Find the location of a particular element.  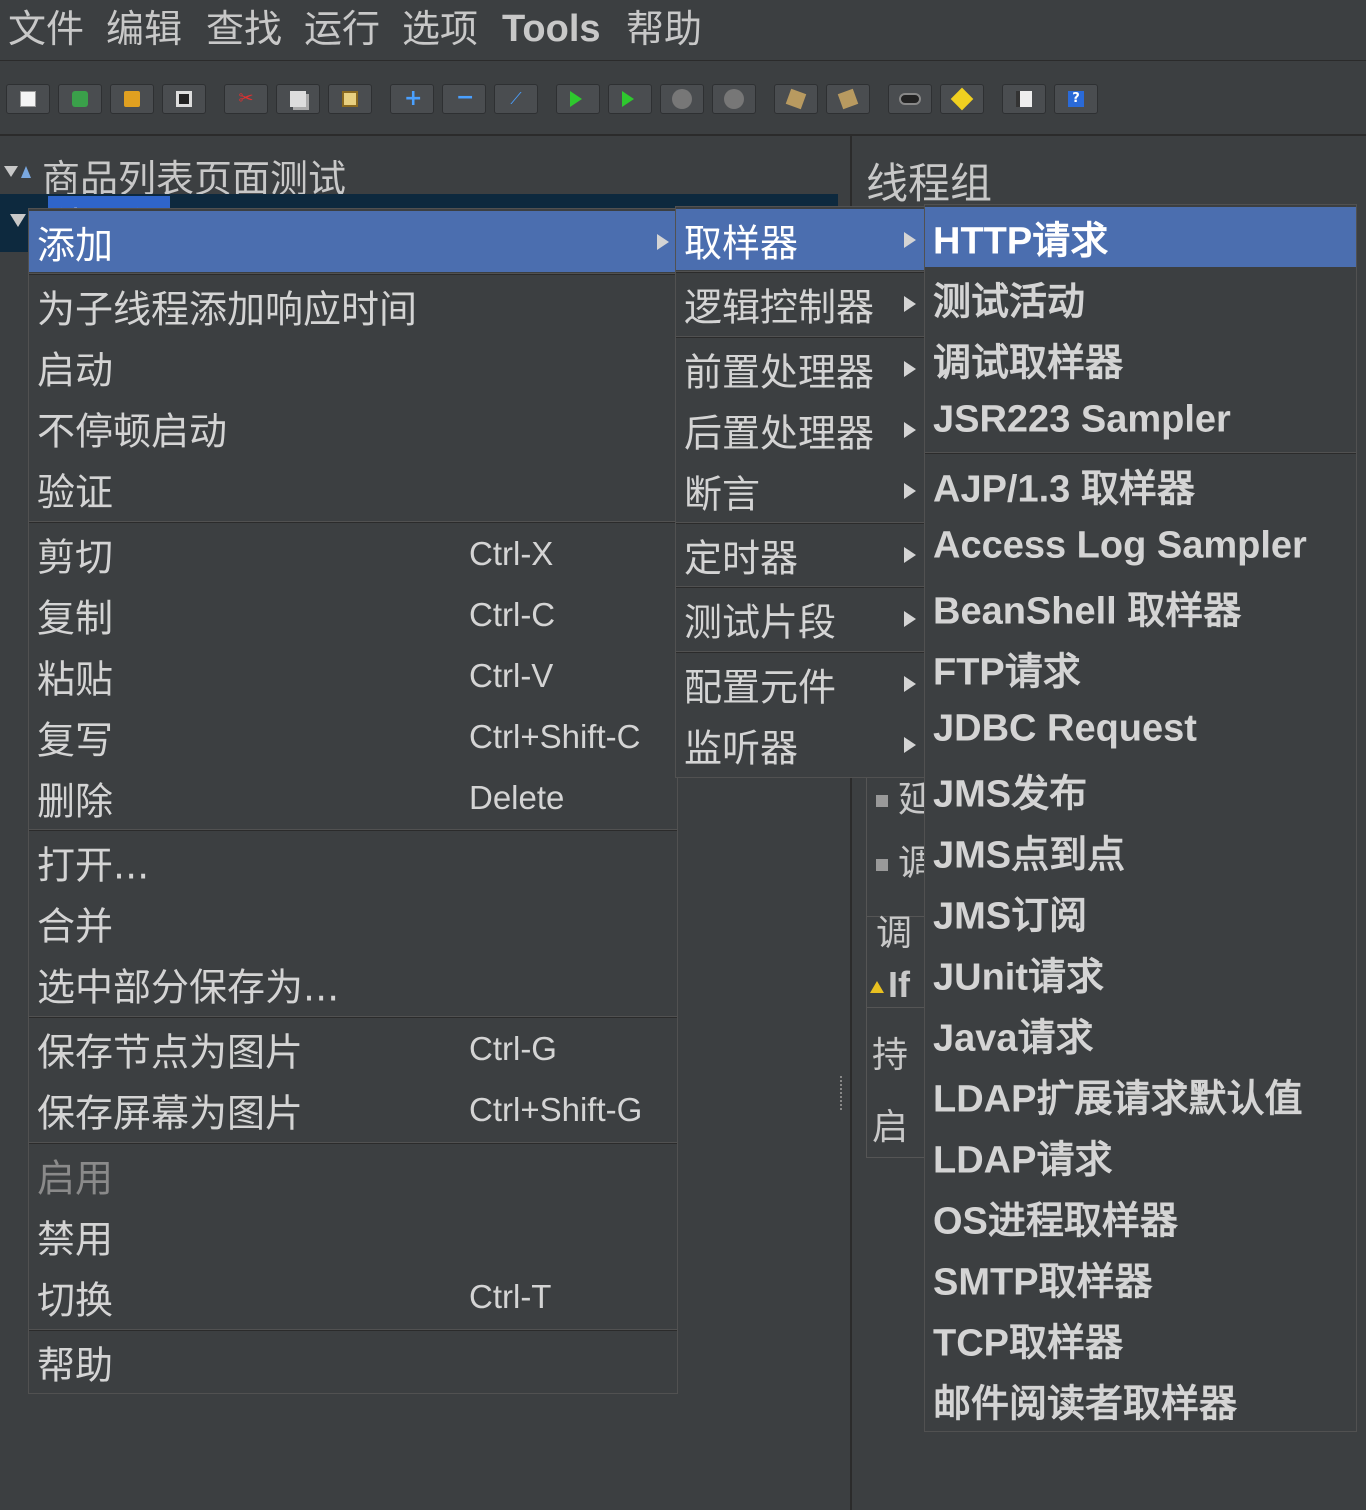

menu-item-http-request: HTTP请求 is located at coordinates (1140, 237).